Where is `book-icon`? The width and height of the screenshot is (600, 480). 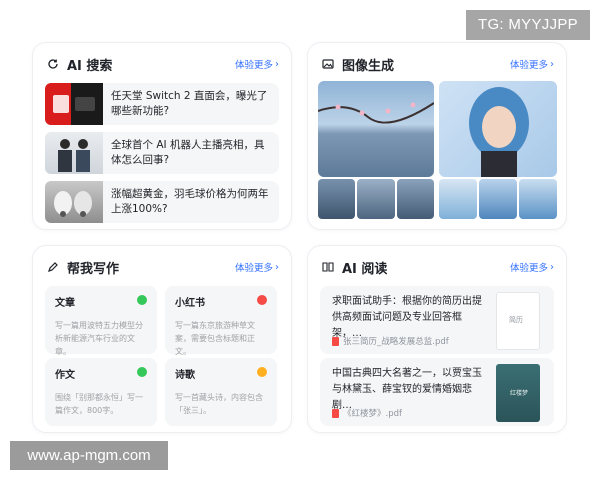
book-icon is located at coordinates (328, 267).